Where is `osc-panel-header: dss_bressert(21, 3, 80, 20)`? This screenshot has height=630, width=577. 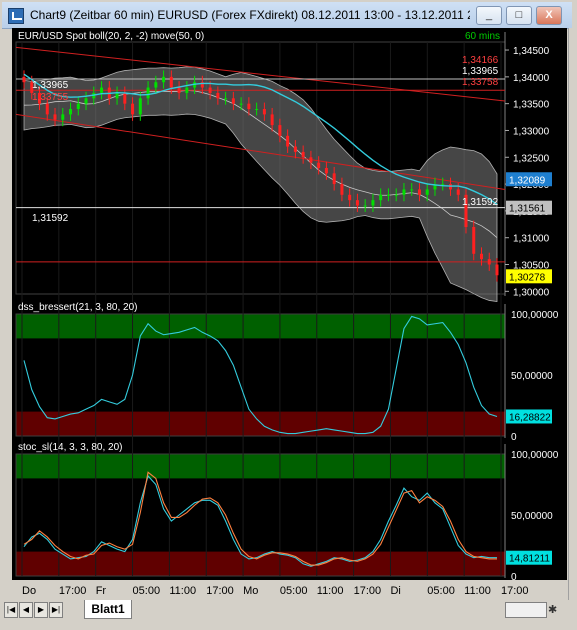
osc-panel-header: dss_bressert(21, 3, 80, 20) is located at coordinates (78, 307).